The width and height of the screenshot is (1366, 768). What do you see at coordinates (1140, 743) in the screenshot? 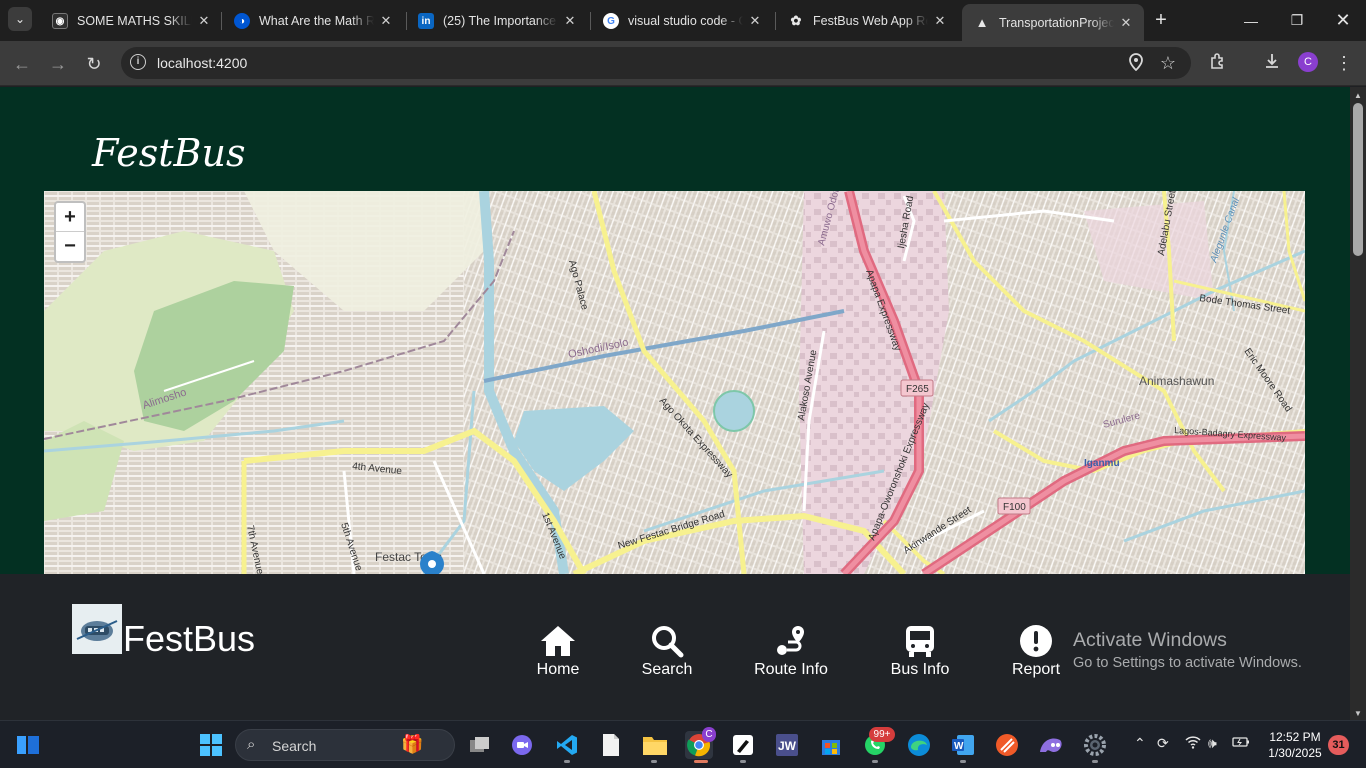
I see `chevron-up-icon: ⌃` at bounding box center [1140, 743].